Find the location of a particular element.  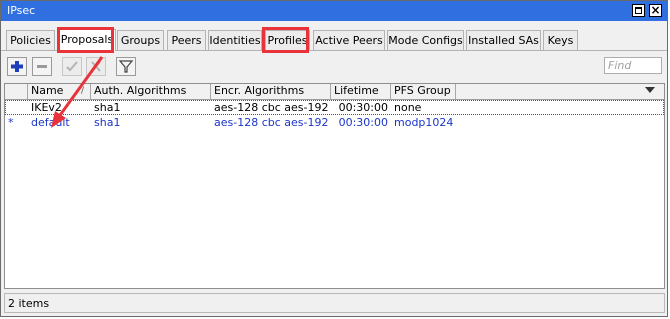

remove-icon is located at coordinates (42, 66).